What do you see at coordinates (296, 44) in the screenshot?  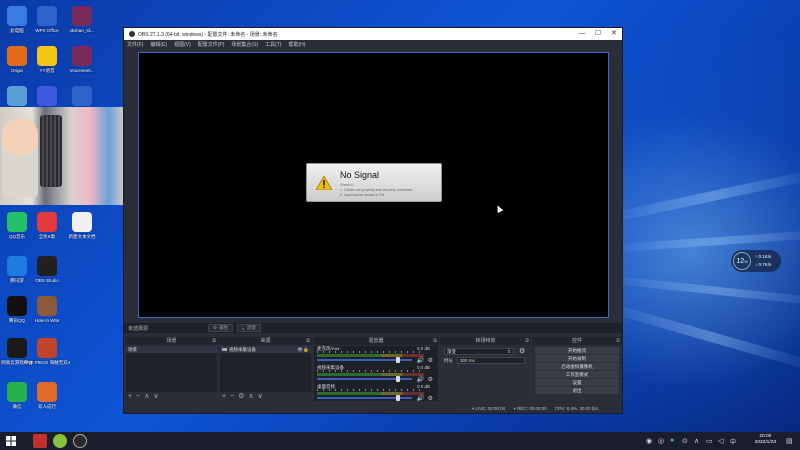 I see `menu-item: 帮助(H)` at bounding box center [296, 44].